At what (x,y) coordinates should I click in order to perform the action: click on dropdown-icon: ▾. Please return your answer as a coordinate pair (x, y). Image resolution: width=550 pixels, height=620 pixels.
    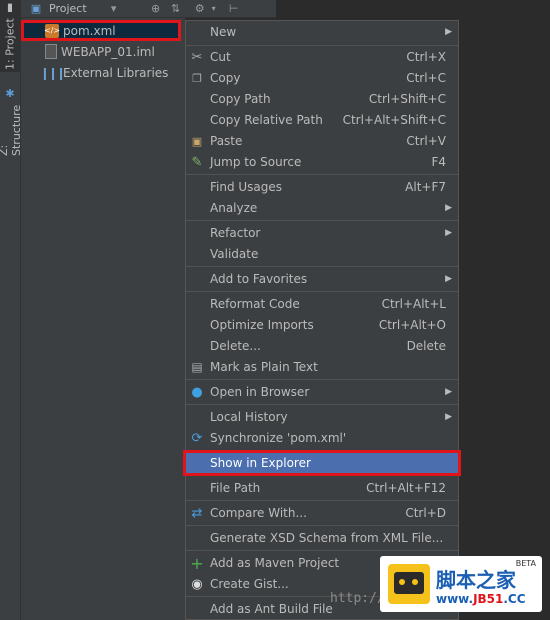
    Looking at the image, I should click on (114, 8).